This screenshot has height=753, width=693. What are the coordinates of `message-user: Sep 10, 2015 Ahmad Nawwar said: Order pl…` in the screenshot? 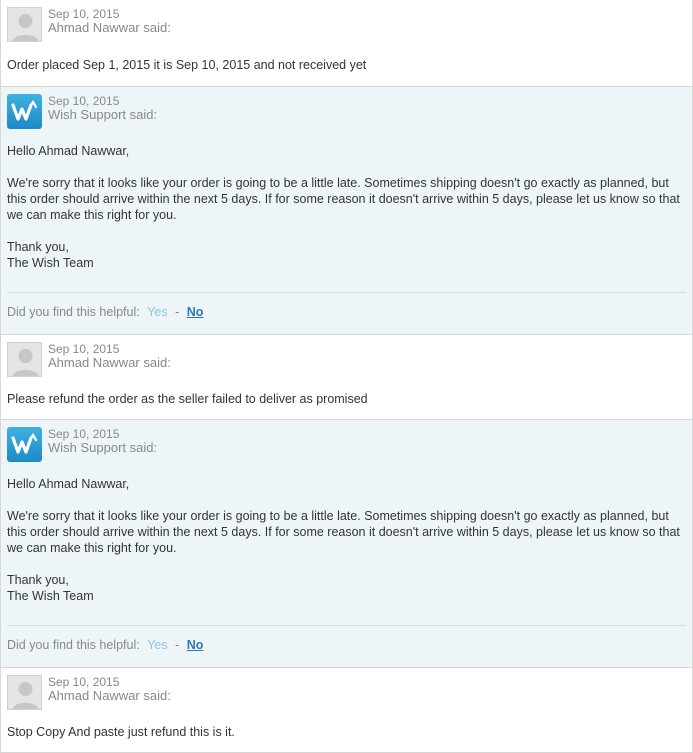 It's located at (346, 43).